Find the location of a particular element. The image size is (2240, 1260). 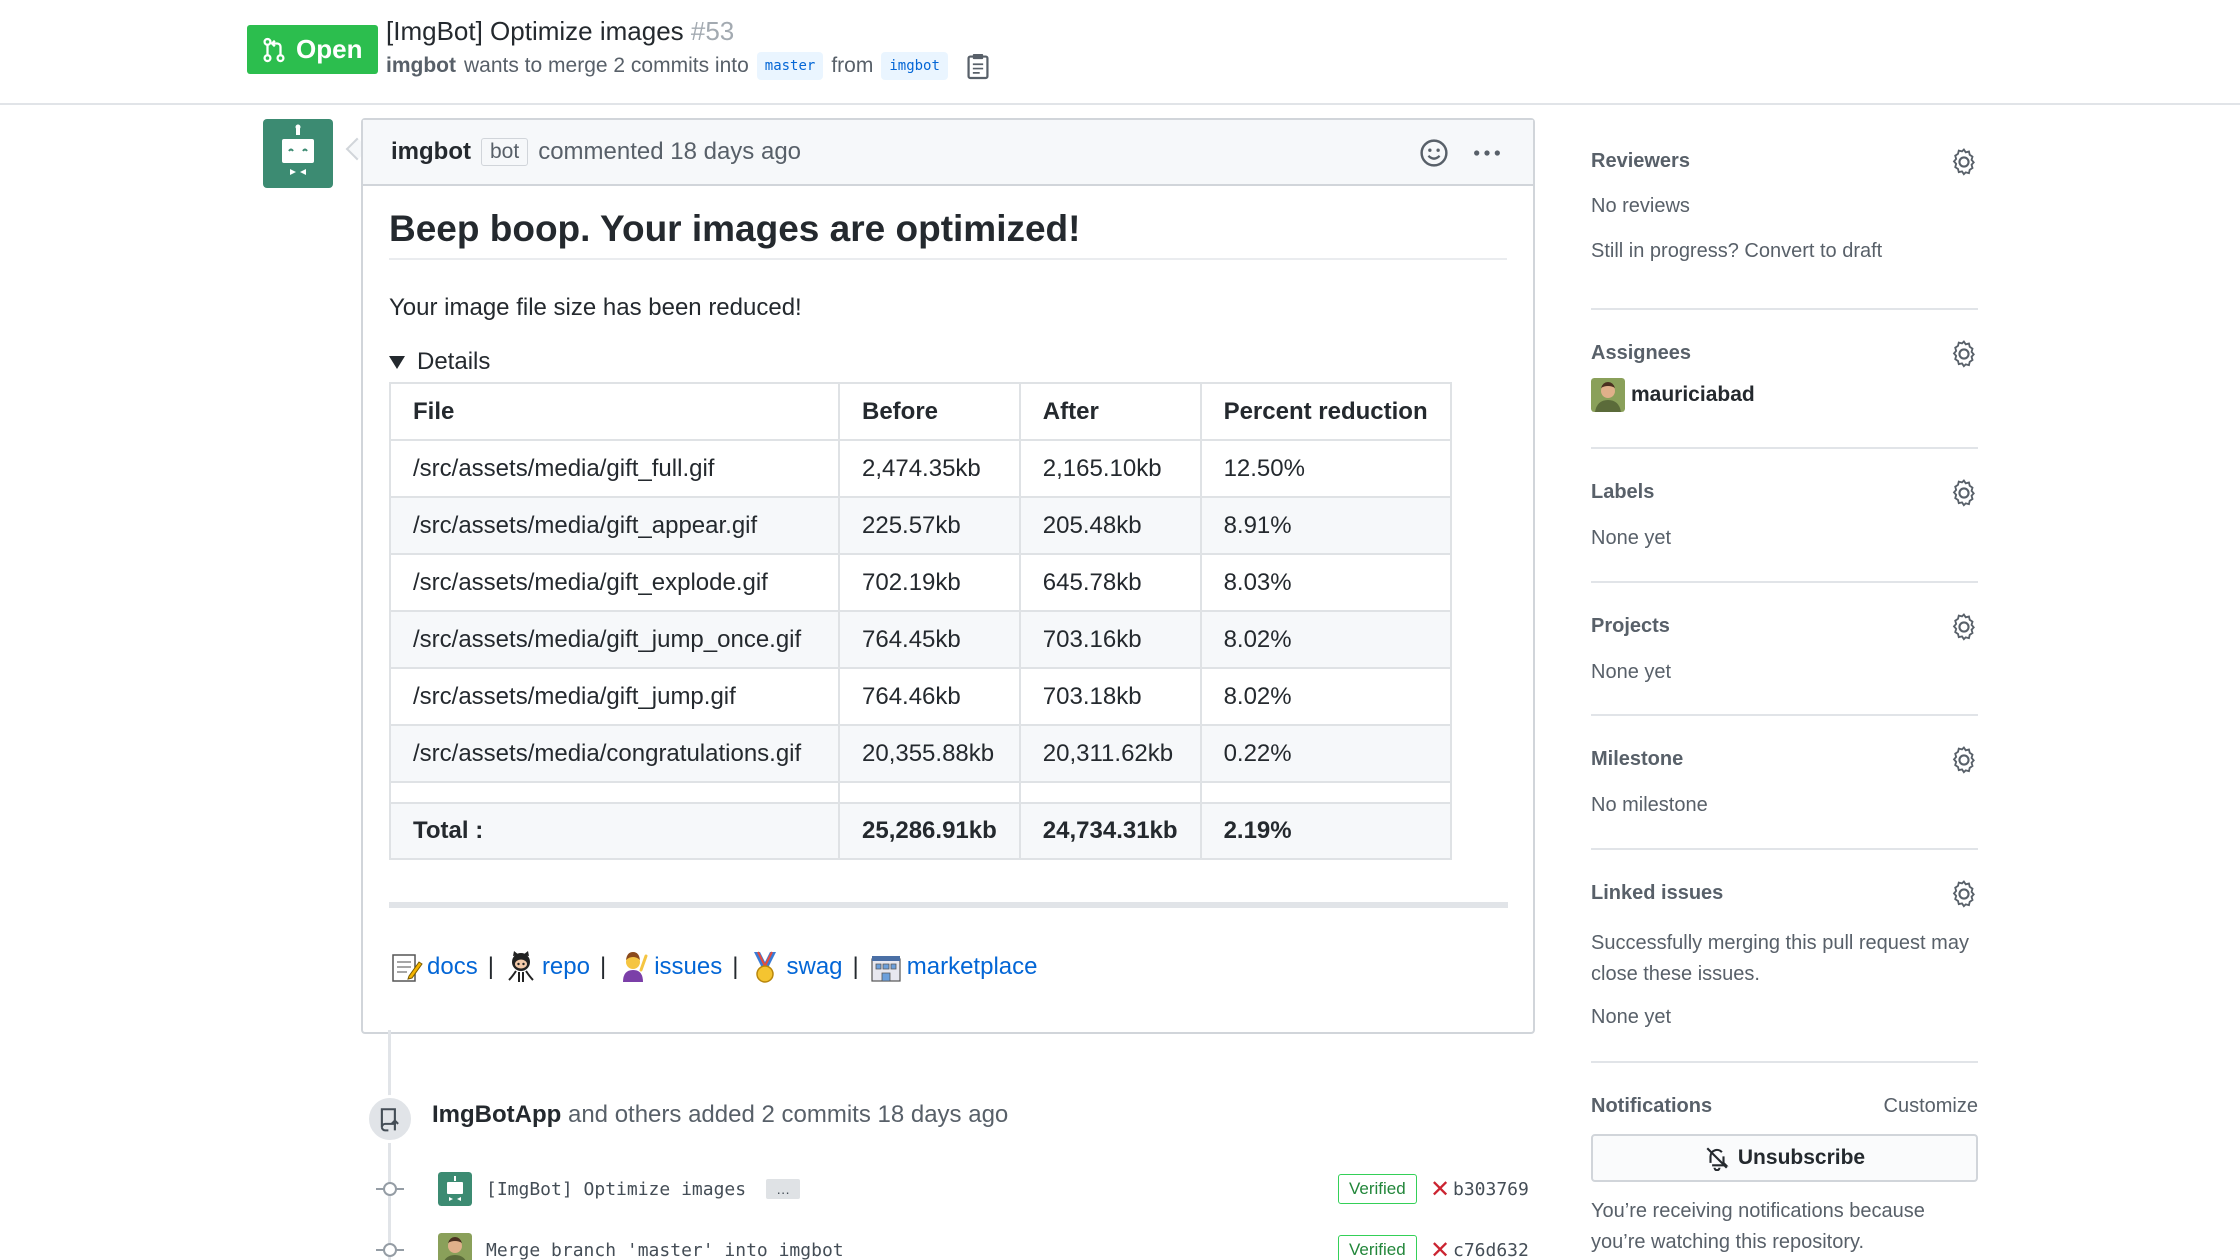

notifications-title: Notifications is located at coordinates (1652, 1106).